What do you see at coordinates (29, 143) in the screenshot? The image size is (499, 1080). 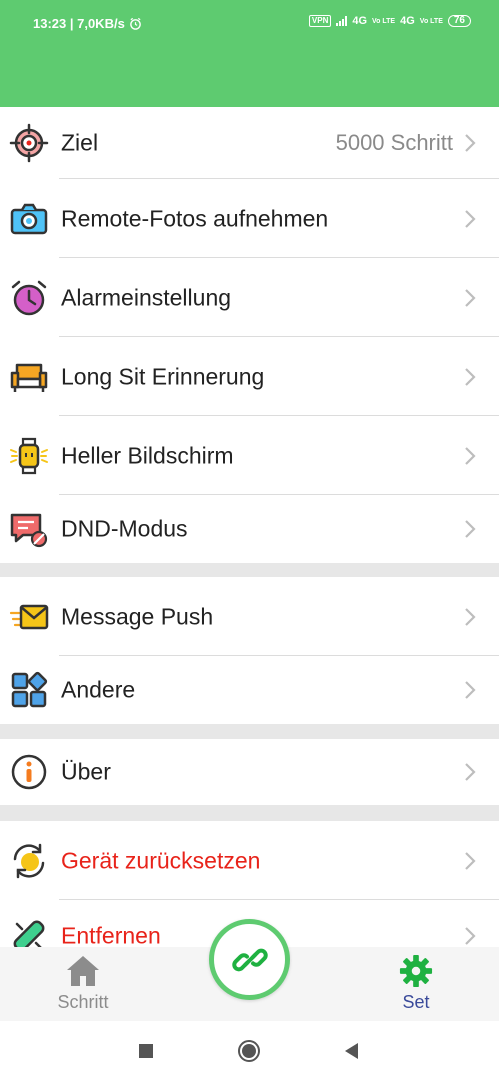 I see `target-icon` at bounding box center [29, 143].